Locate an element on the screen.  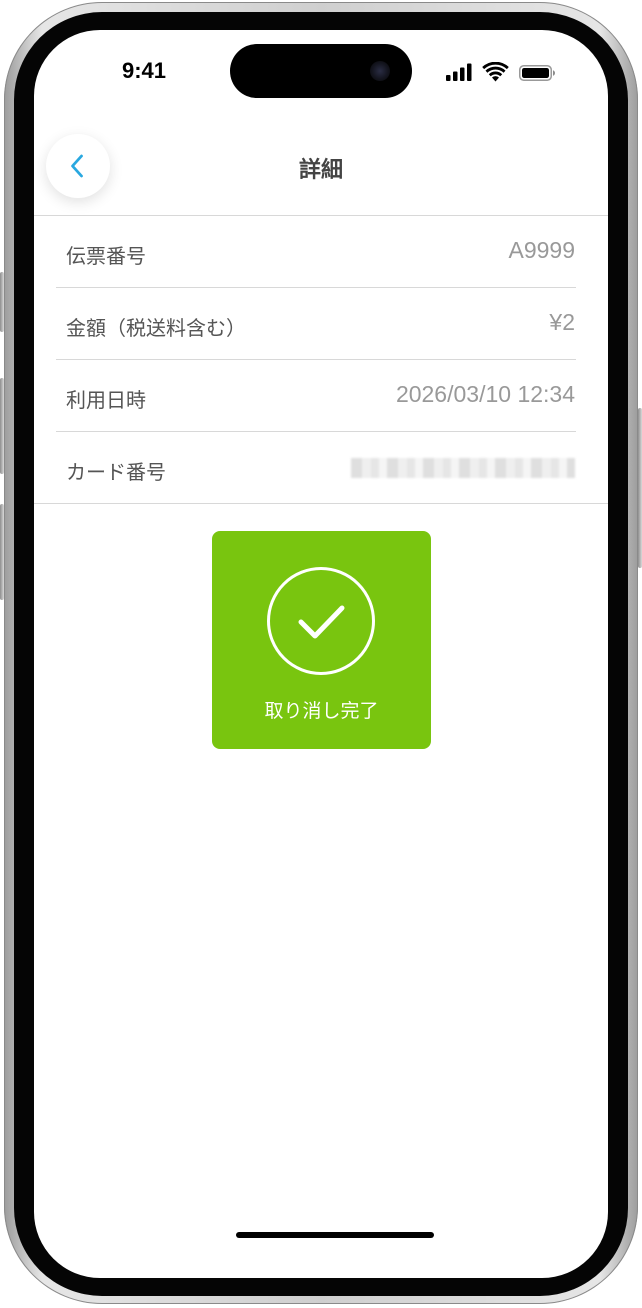
slip-number-label: 伝票番号 is located at coordinates (106, 256).